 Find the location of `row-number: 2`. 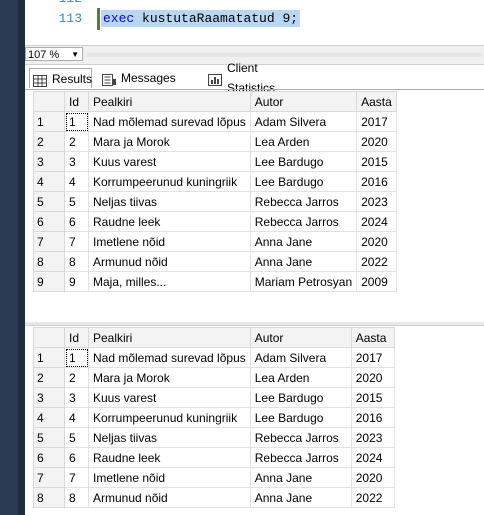

row-number: 2 is located at coordinates (49, 141).